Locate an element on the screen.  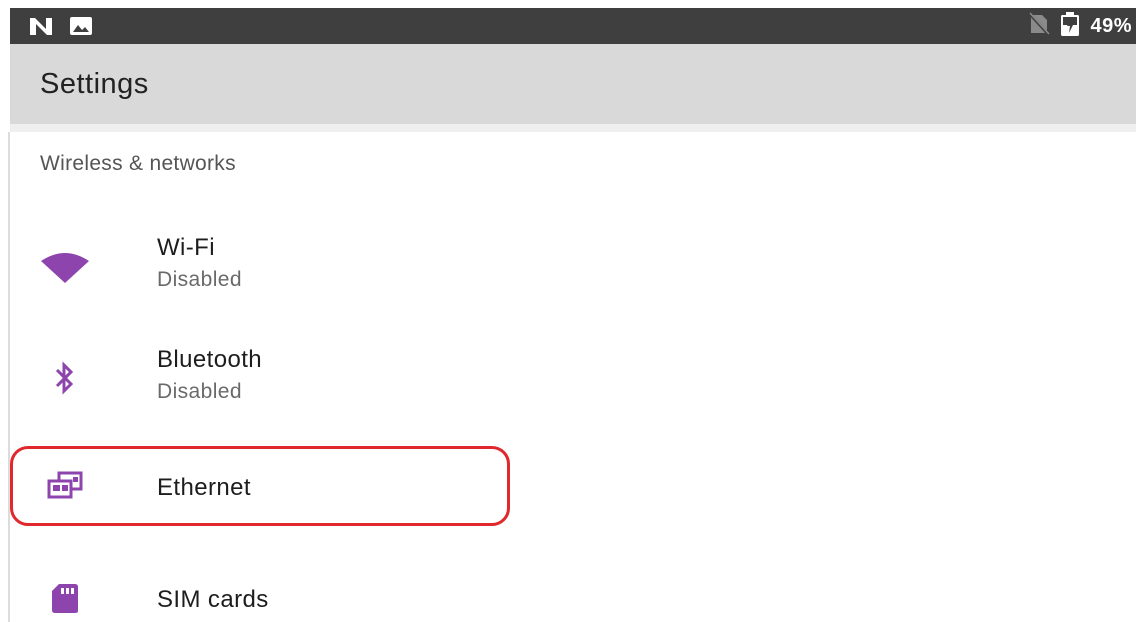
ethernet-highlight-annotation is located at coordinates (260, 486).